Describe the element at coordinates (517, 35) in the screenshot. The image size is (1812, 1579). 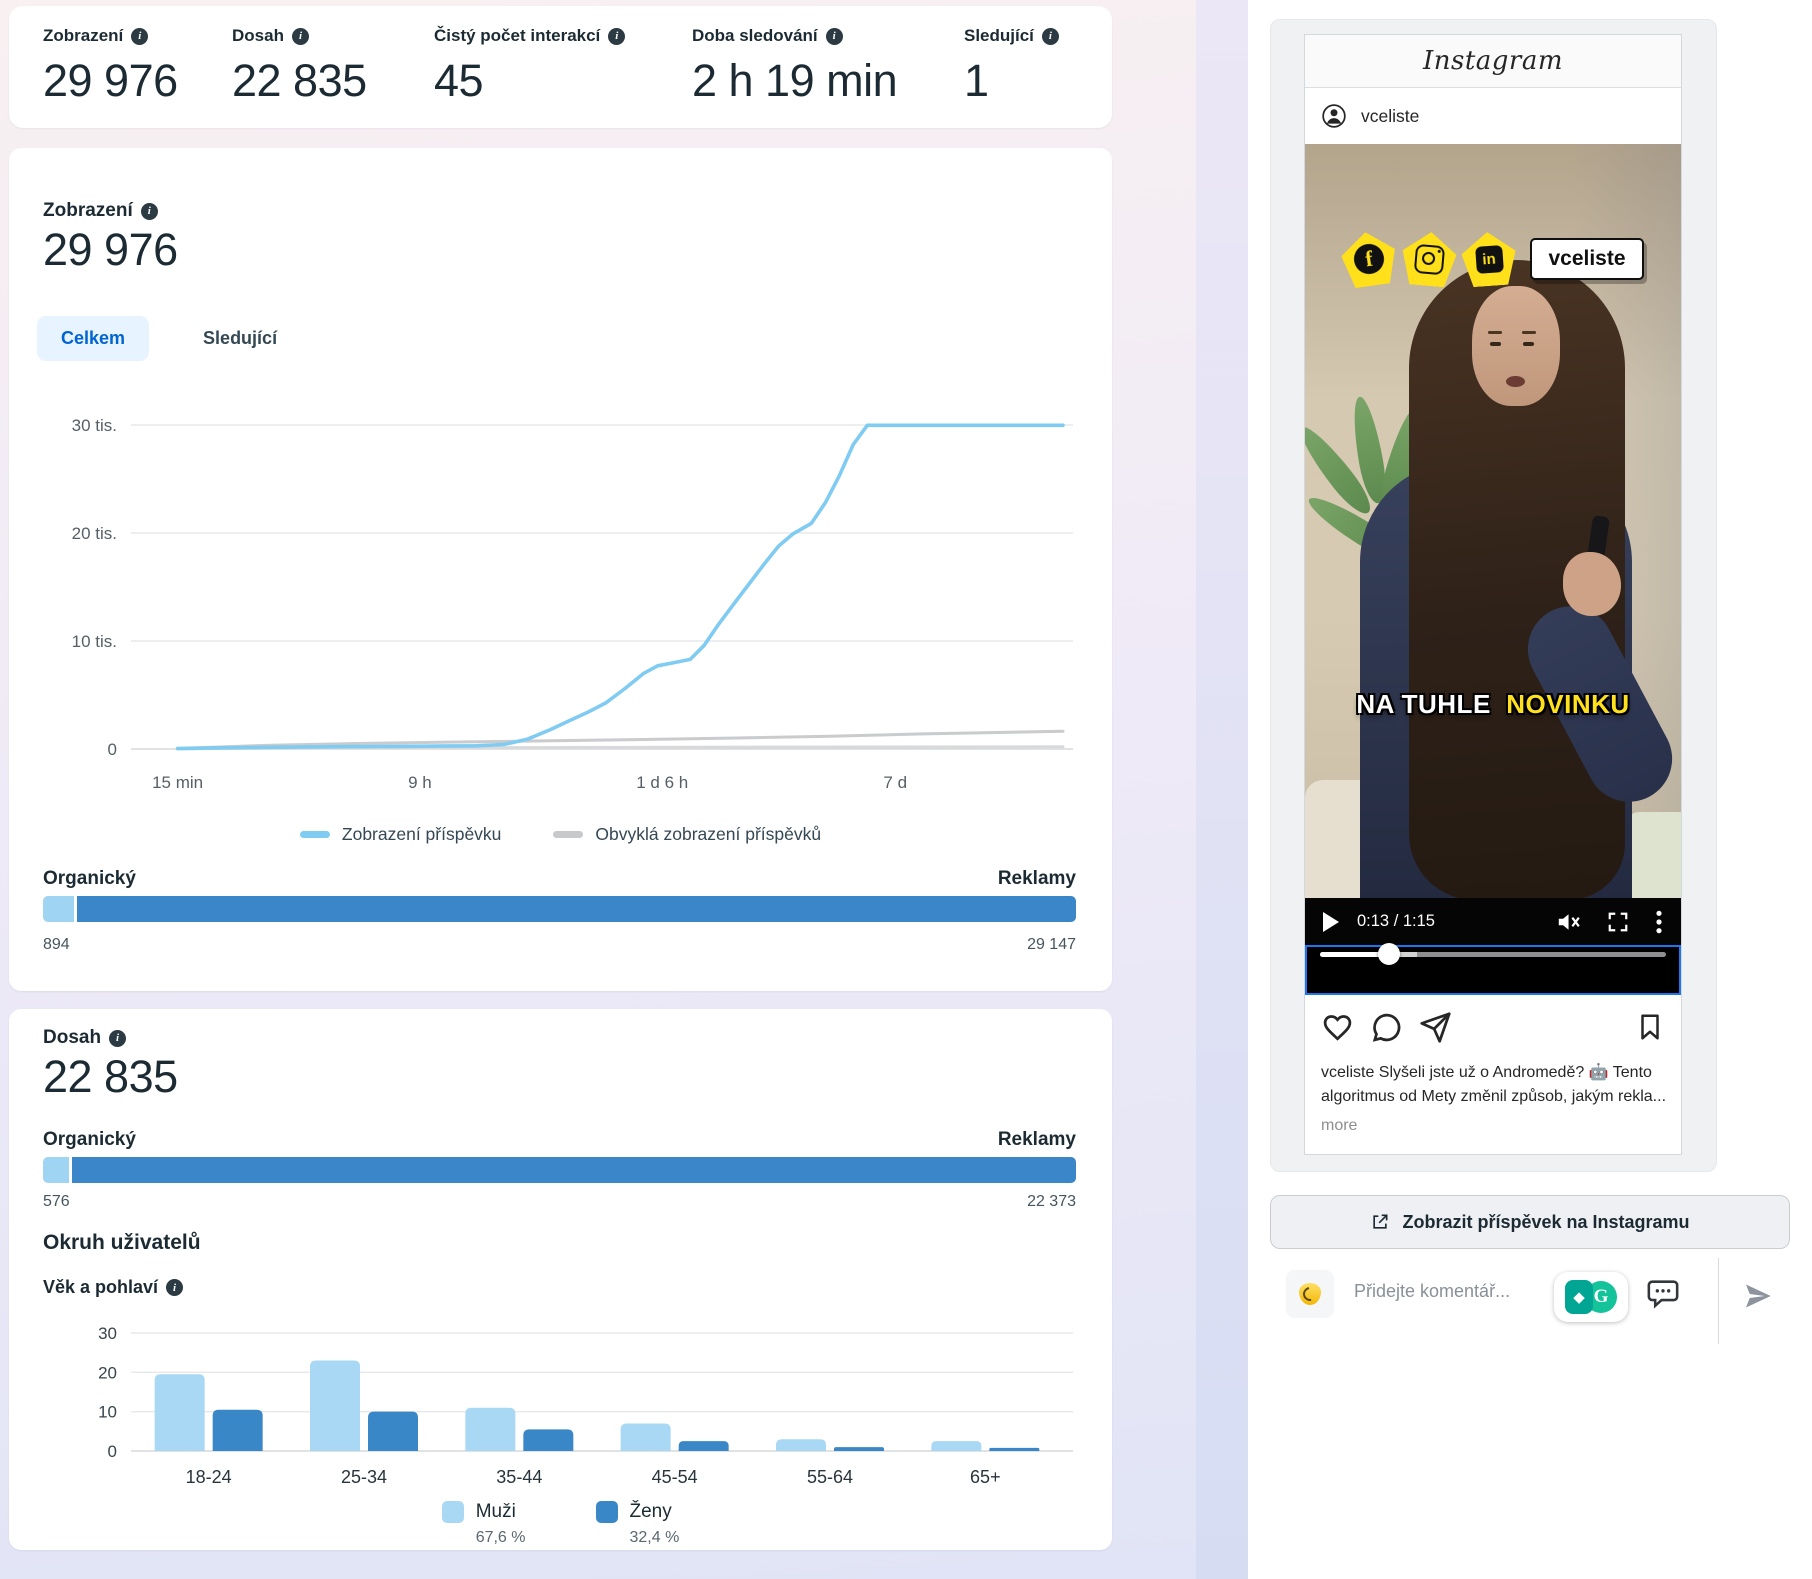
I see `stat-label: Čistý počet interakcí` at that location.